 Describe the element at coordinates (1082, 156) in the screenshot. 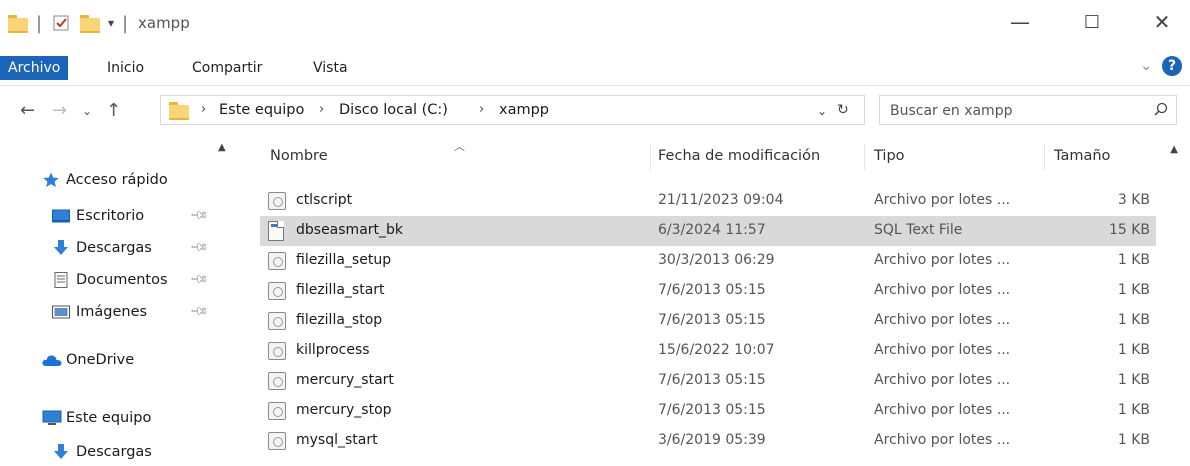

I see `column-header-tamano: Tamaño` at that location.